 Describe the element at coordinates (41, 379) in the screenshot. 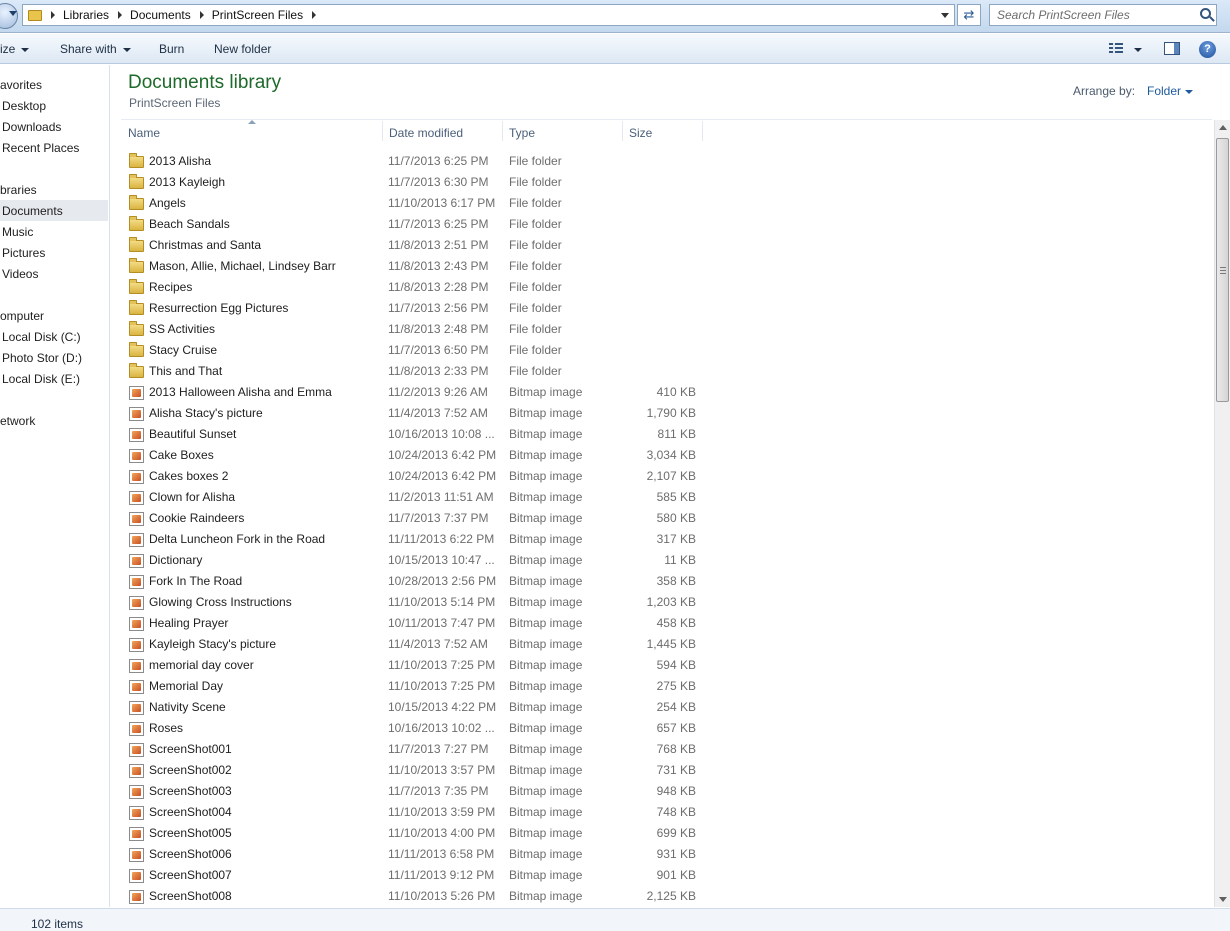

I see `nav-item-local-disk-e: Local Disk (E:)` at that location.